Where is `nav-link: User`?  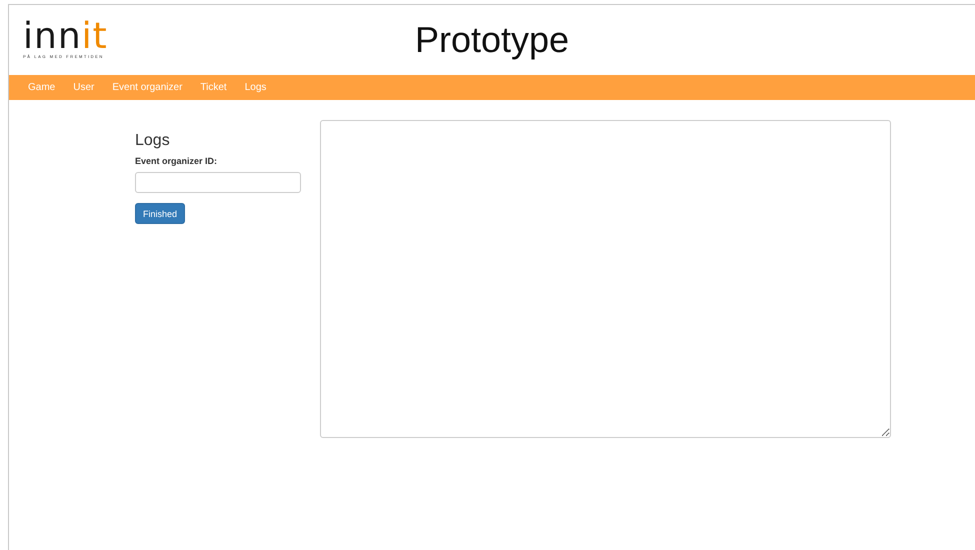 nav-link: User is located at coordinates (84, 87).